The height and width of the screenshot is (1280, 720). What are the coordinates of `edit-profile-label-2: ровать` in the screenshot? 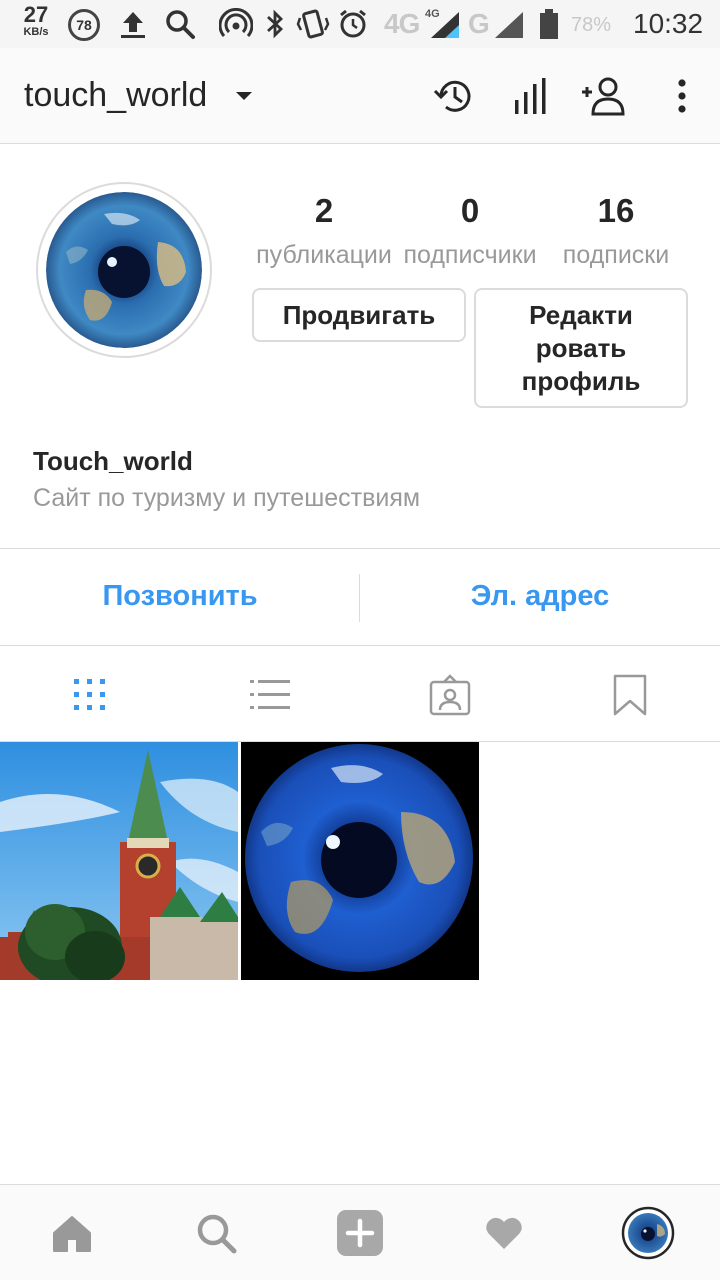 It's located at (581, 347).